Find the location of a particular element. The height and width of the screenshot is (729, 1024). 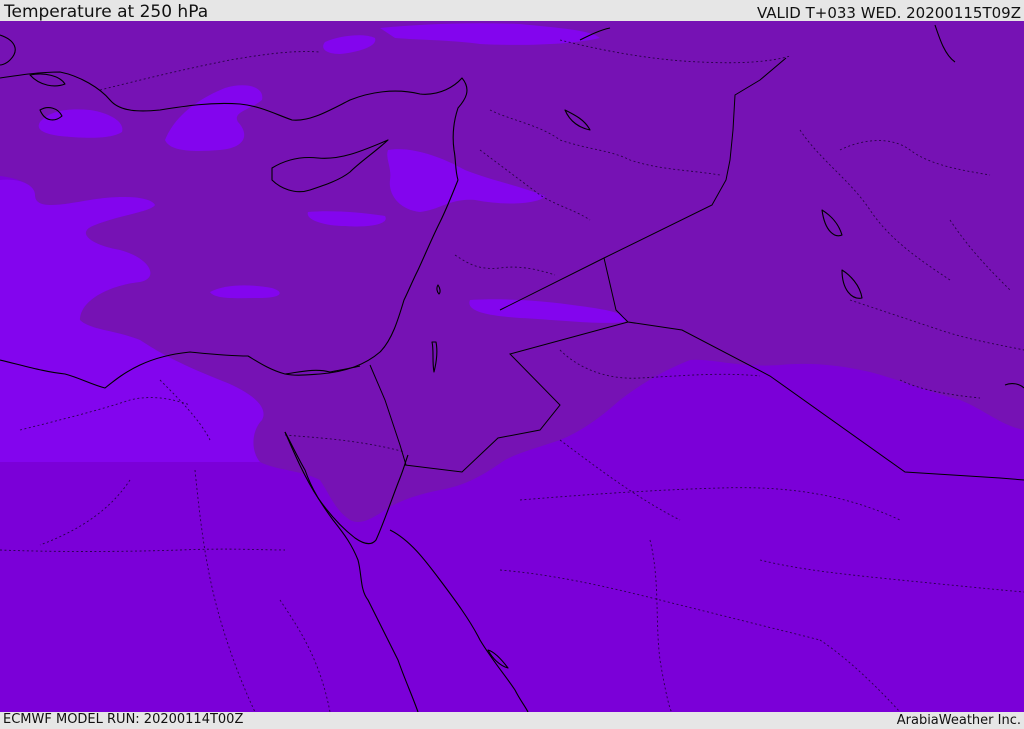

valid-time: VALID T+033 WED. 20200115T09Z is located at coordinates (888, 13).